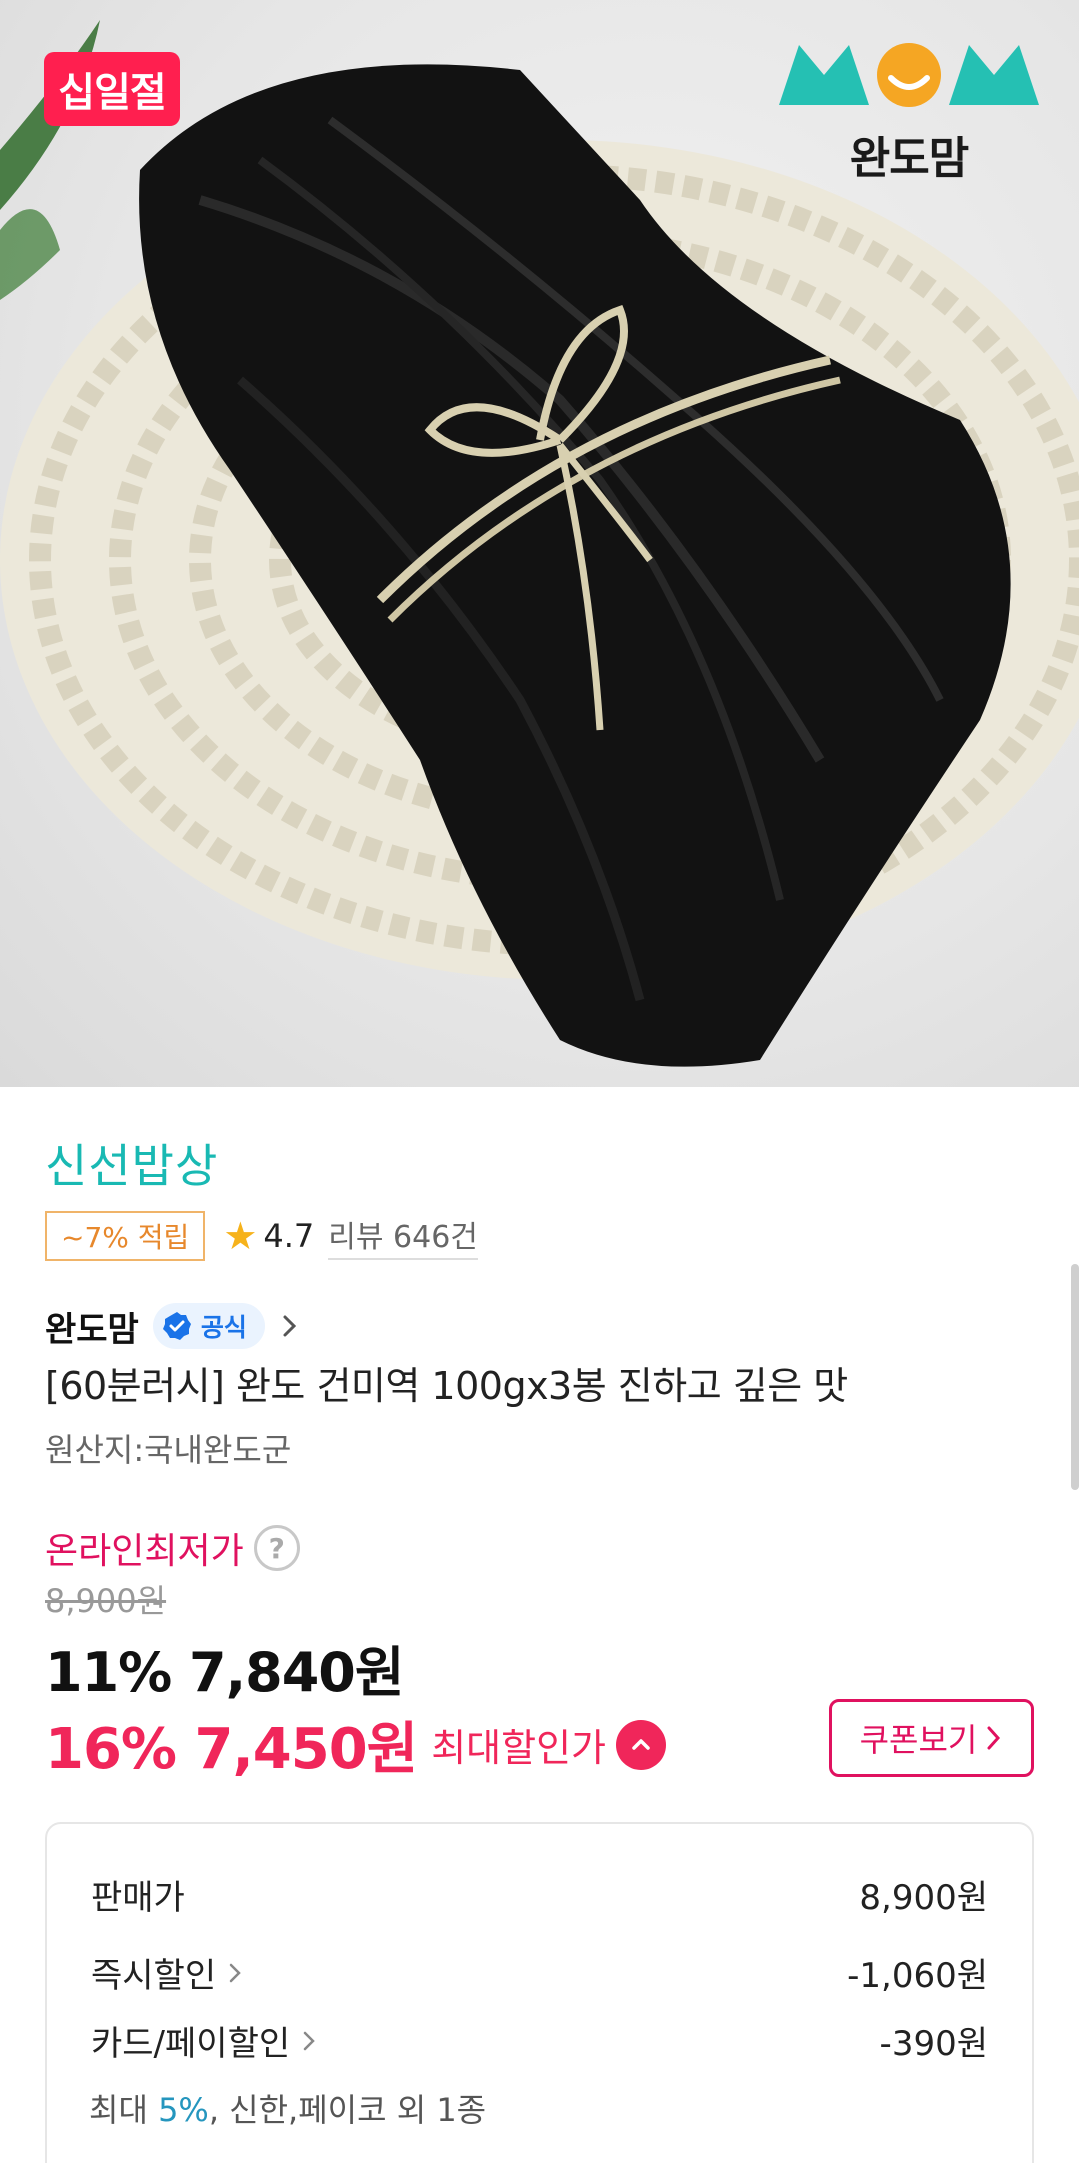 The height and width of the screenshot is (2163, 1079). I want to click on card-discount-value: -390원, so click(933, 2044).